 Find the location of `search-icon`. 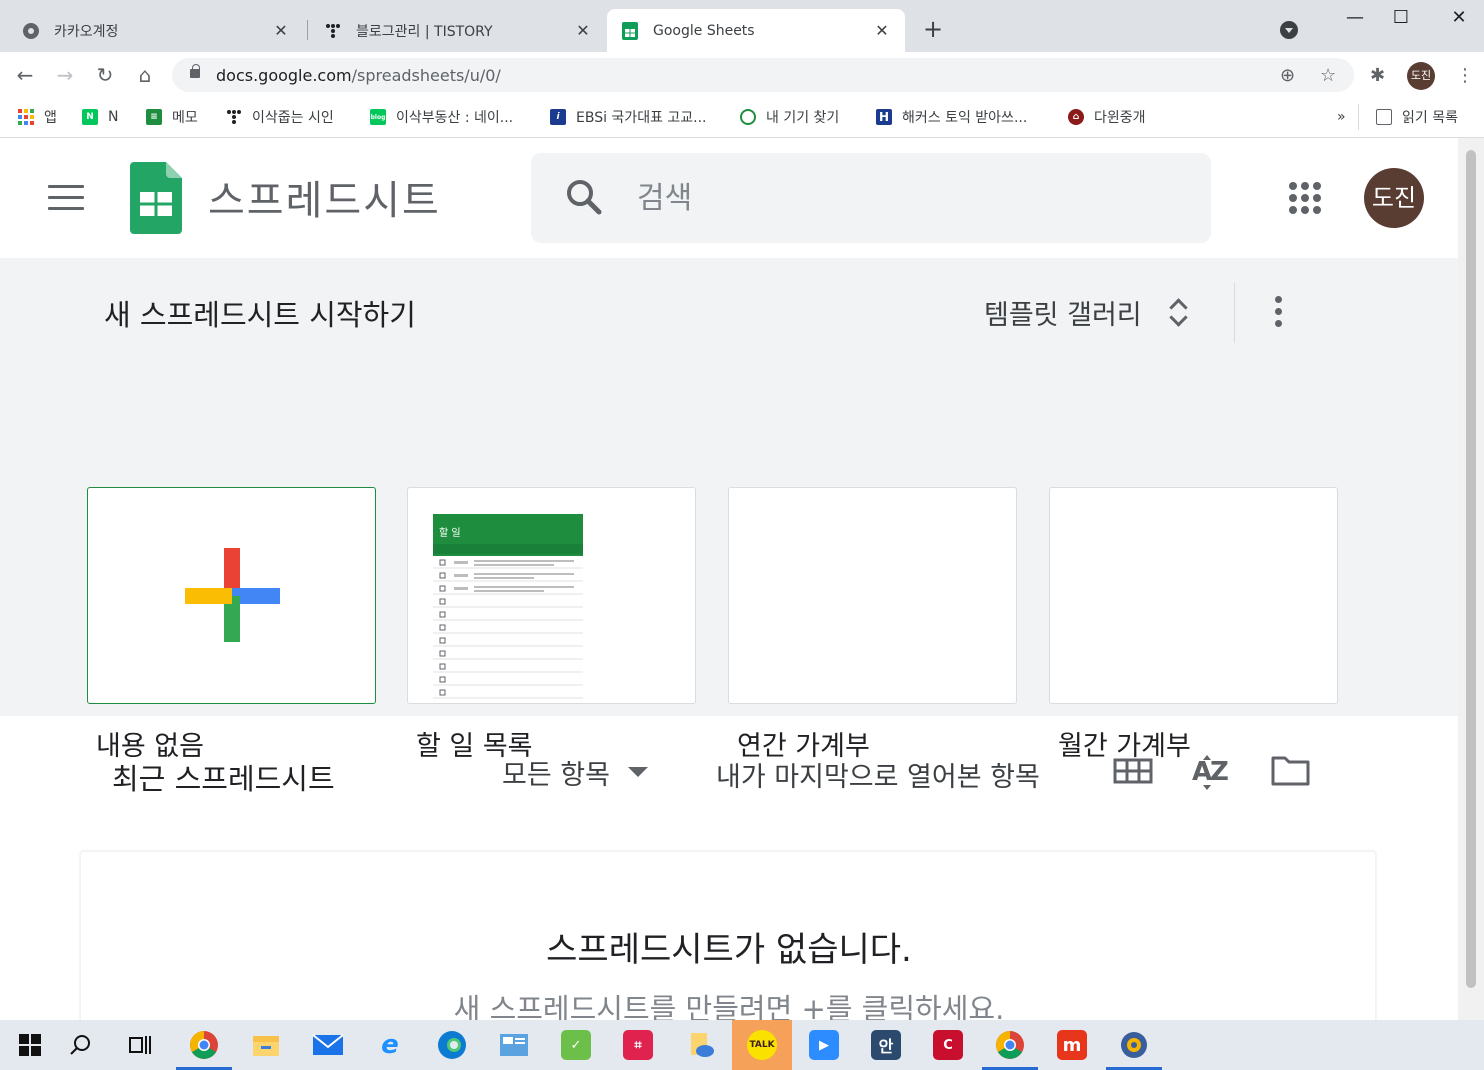

search-icon is located at coordinates (585, 198).